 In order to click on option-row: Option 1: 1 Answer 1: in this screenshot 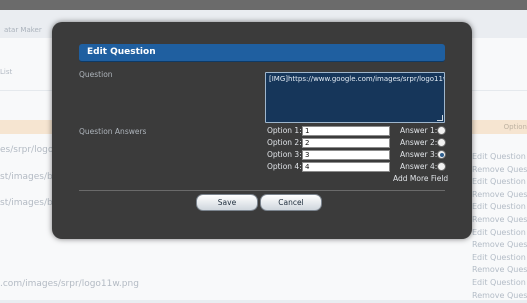, I will do `click(357, 131)`.